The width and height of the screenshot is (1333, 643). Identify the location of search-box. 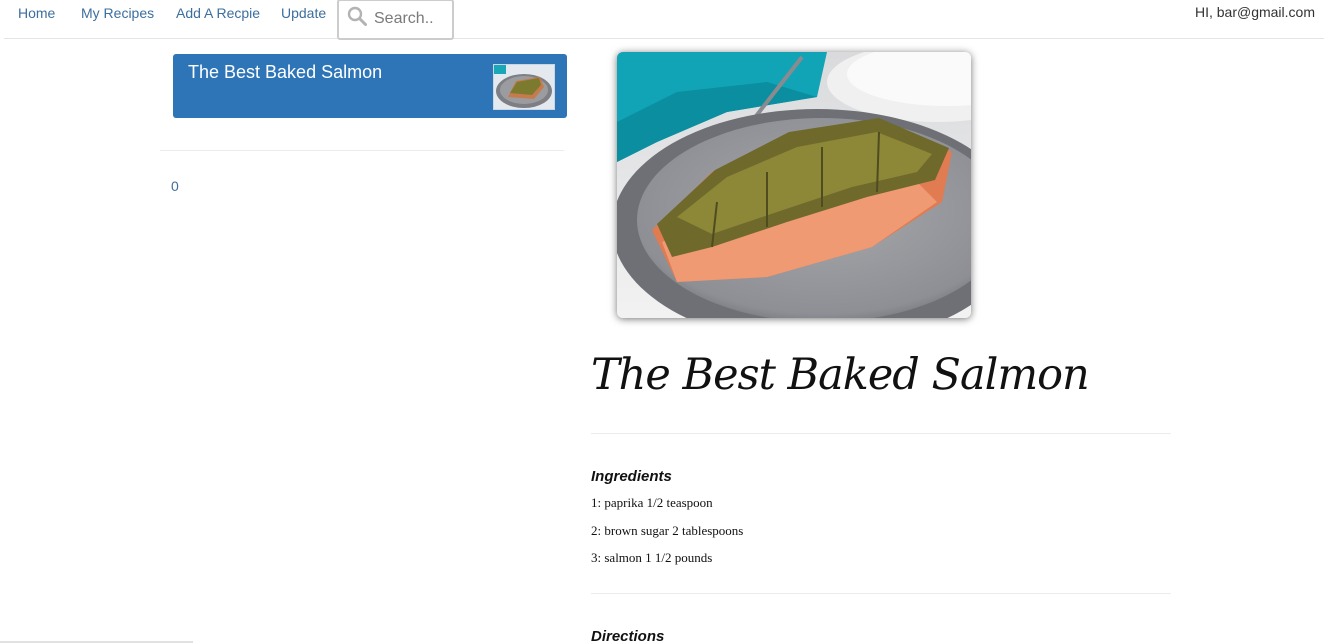
(395, 20).